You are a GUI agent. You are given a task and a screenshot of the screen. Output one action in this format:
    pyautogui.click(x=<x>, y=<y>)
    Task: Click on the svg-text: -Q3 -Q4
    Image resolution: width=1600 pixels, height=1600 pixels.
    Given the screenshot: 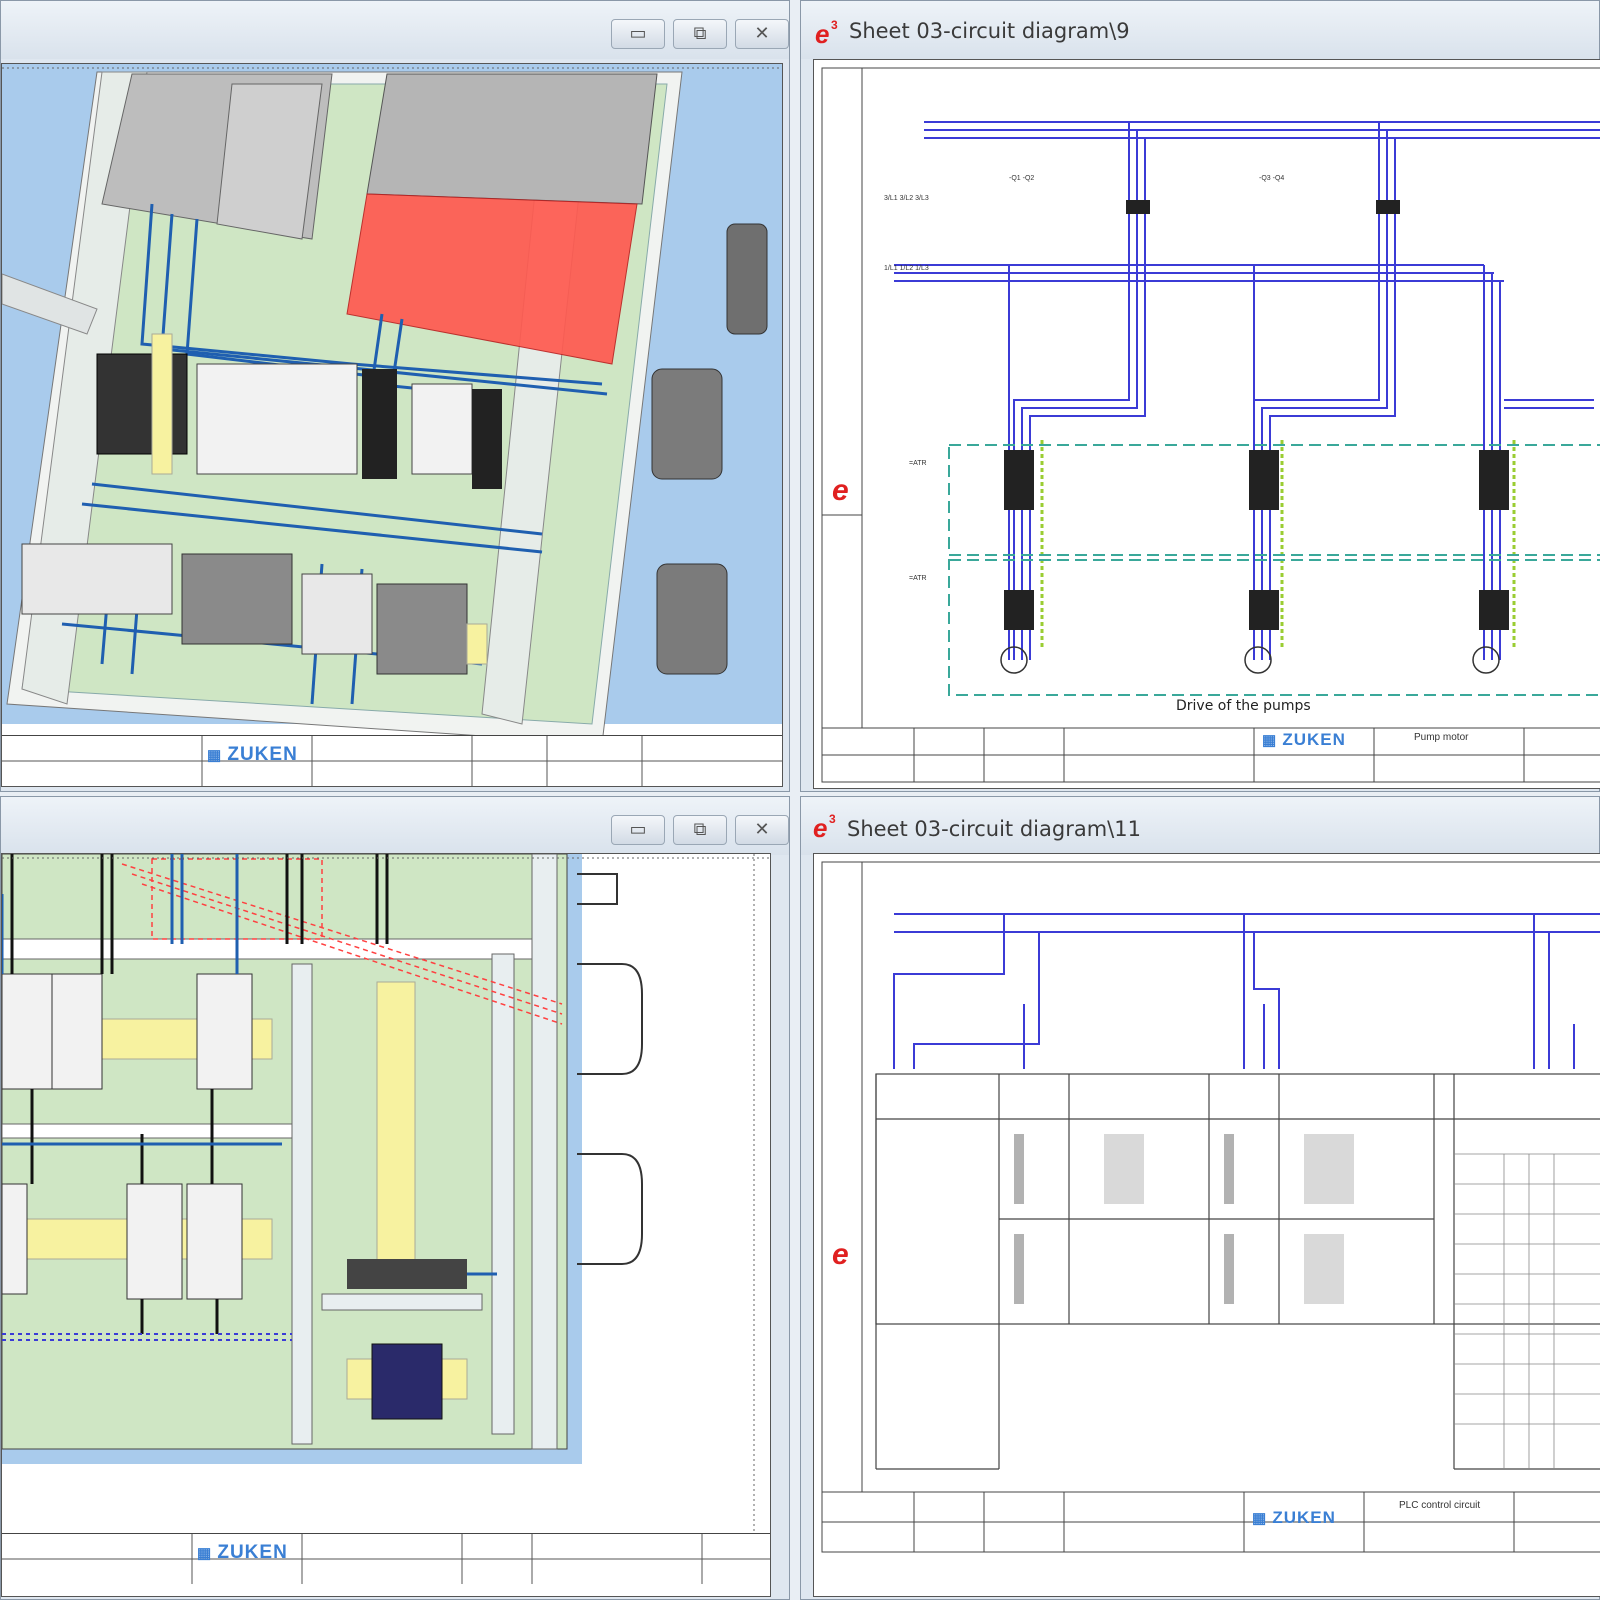 What is the action you would take?
    pyautogui.click(x=1271, y=178)
    